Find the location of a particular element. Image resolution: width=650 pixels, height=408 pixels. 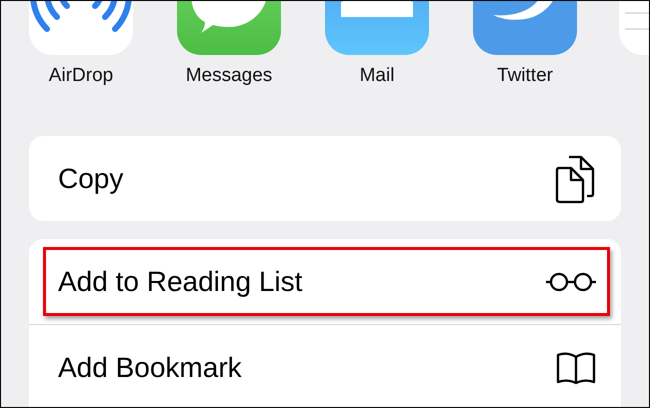

action-label: Add to Reading List is located at coordinates (180, 282).